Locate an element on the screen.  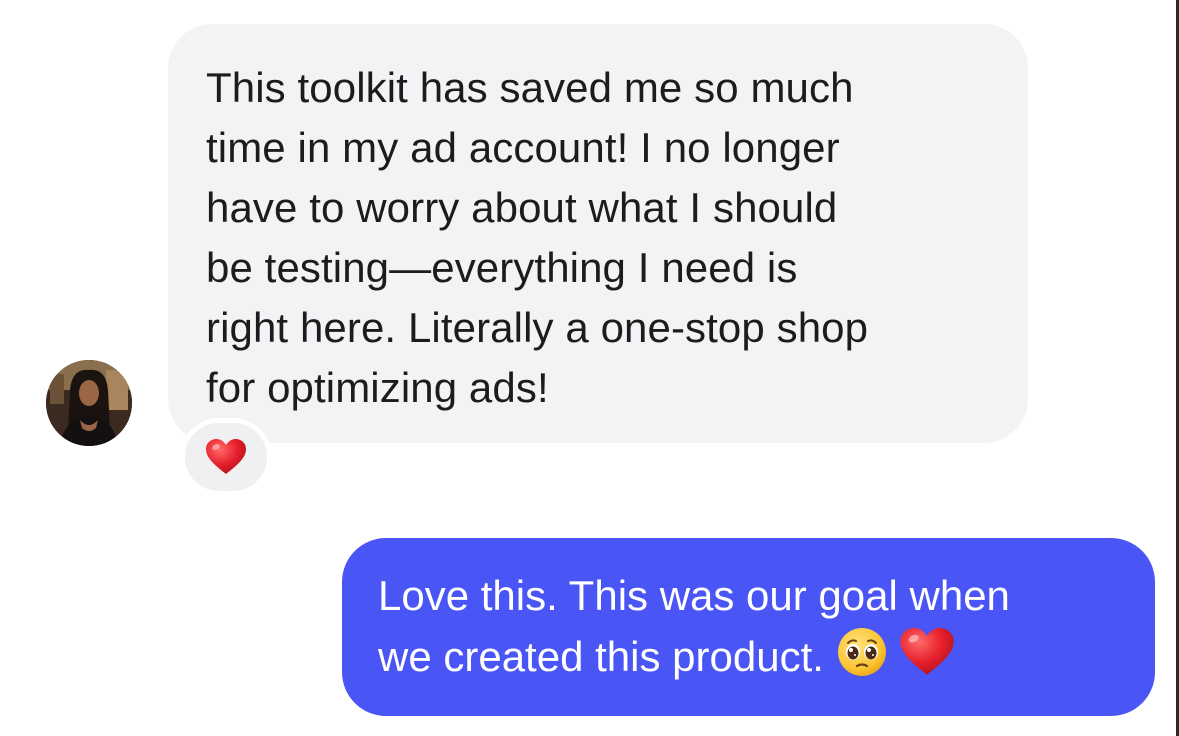
outgoing-line: Love this. This was our goal when is located at coordinates (694, 595).